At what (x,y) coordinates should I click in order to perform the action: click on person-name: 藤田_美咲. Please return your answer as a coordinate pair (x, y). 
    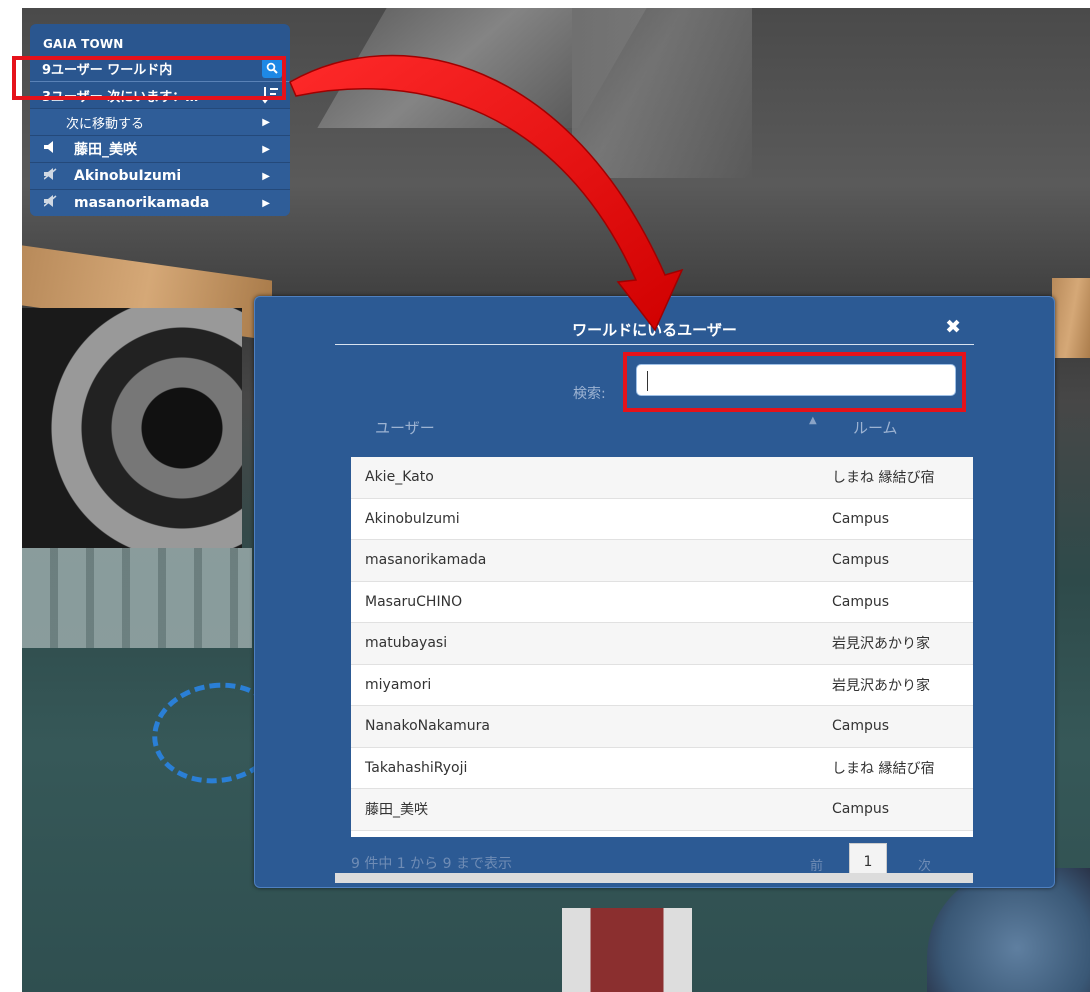
    Looking at the image, I should click on (105, 150).